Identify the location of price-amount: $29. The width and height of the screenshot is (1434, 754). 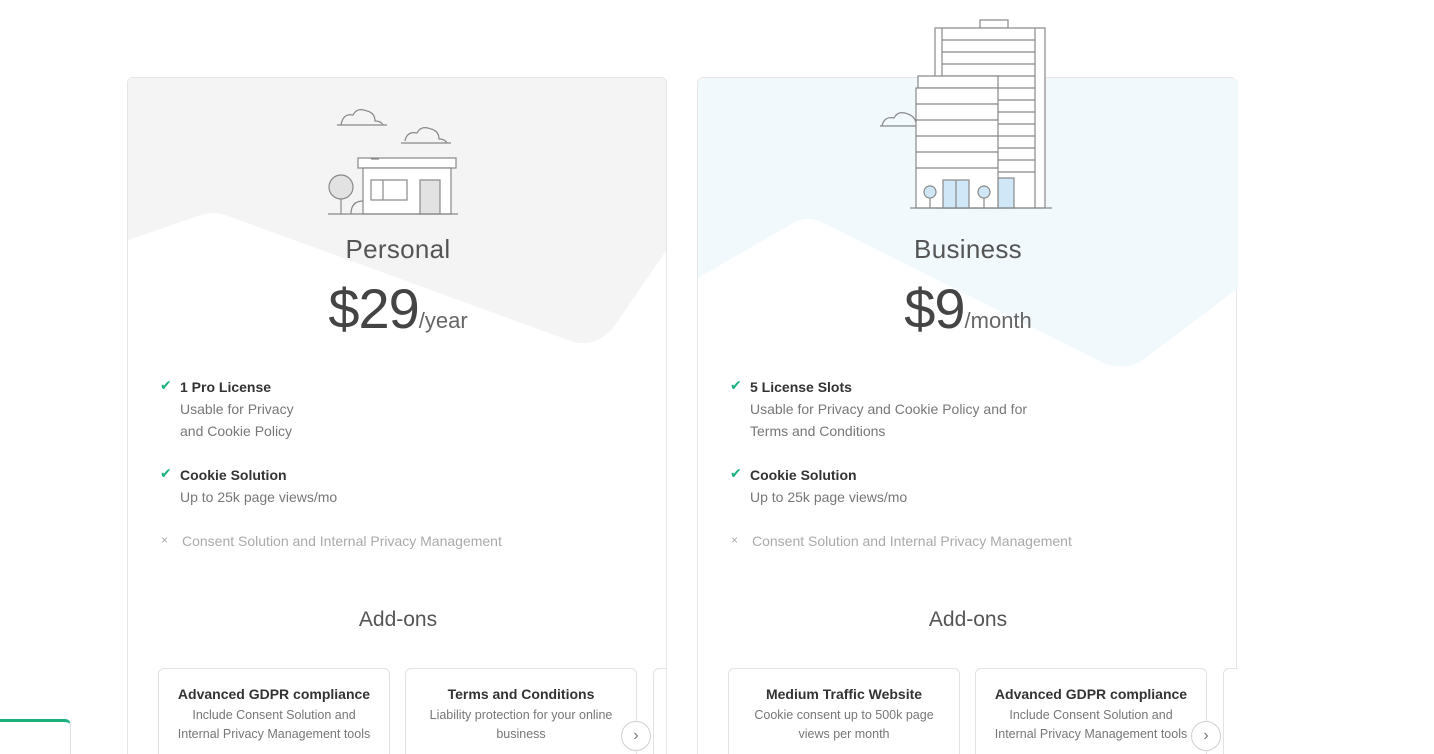
(373, 308).